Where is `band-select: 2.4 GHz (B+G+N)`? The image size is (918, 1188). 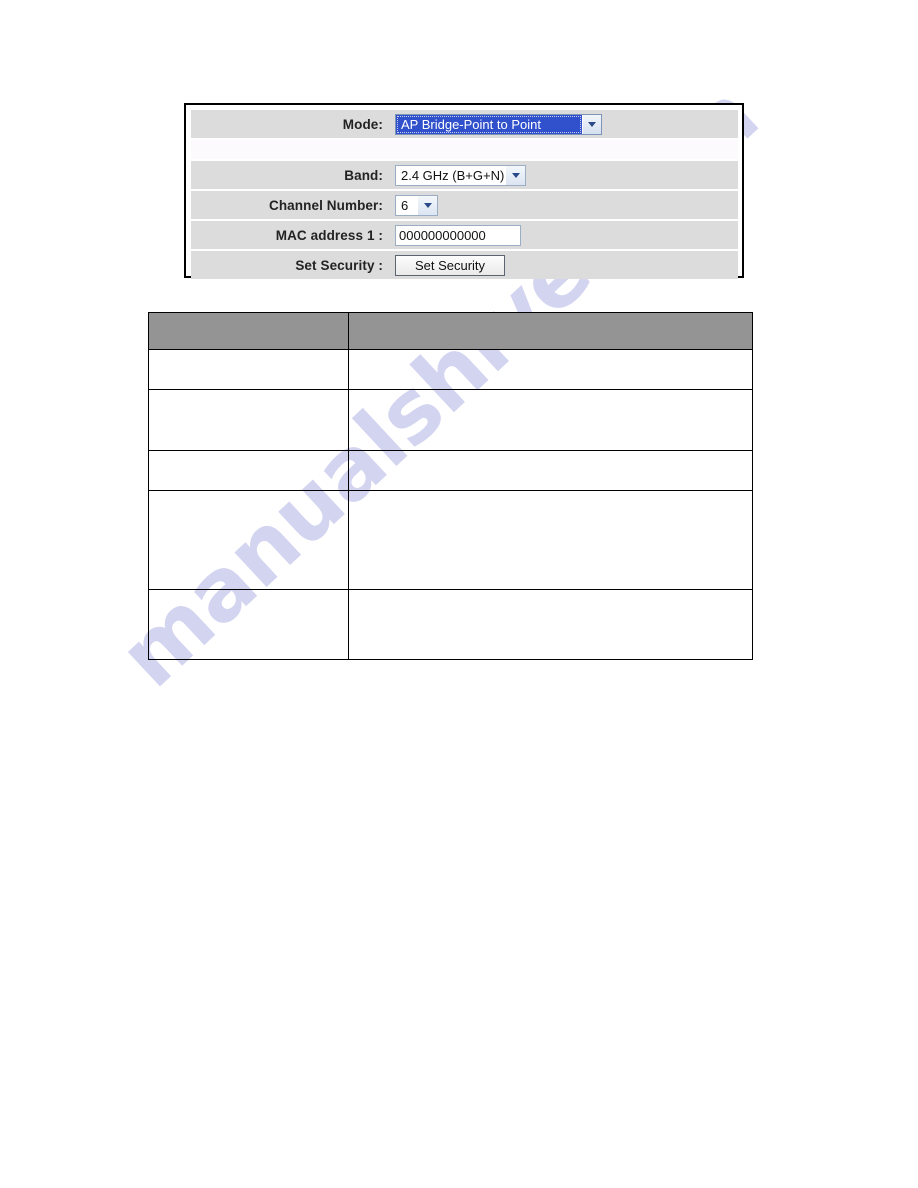
band-select: 2.4 GHz (B+G+N) is located at coordinates (460, 175).